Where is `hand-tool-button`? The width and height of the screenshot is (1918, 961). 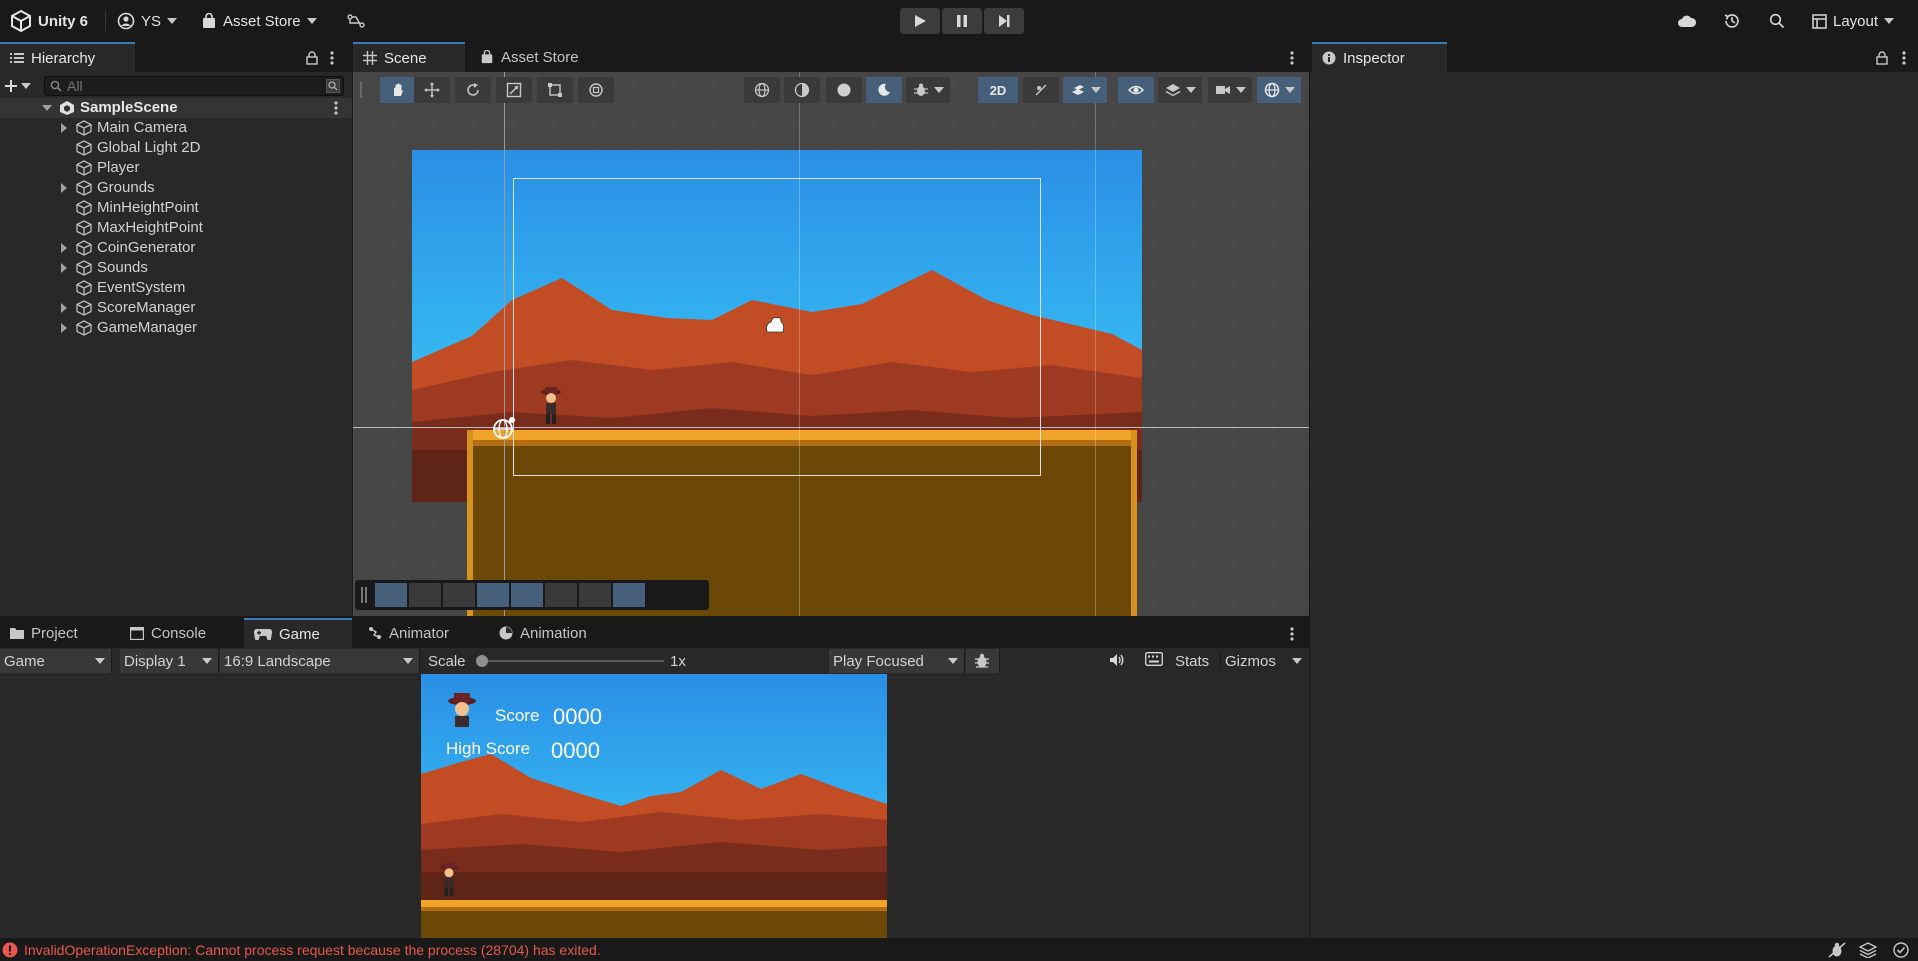
hand-tool-button is located at coordinates (398, 90).